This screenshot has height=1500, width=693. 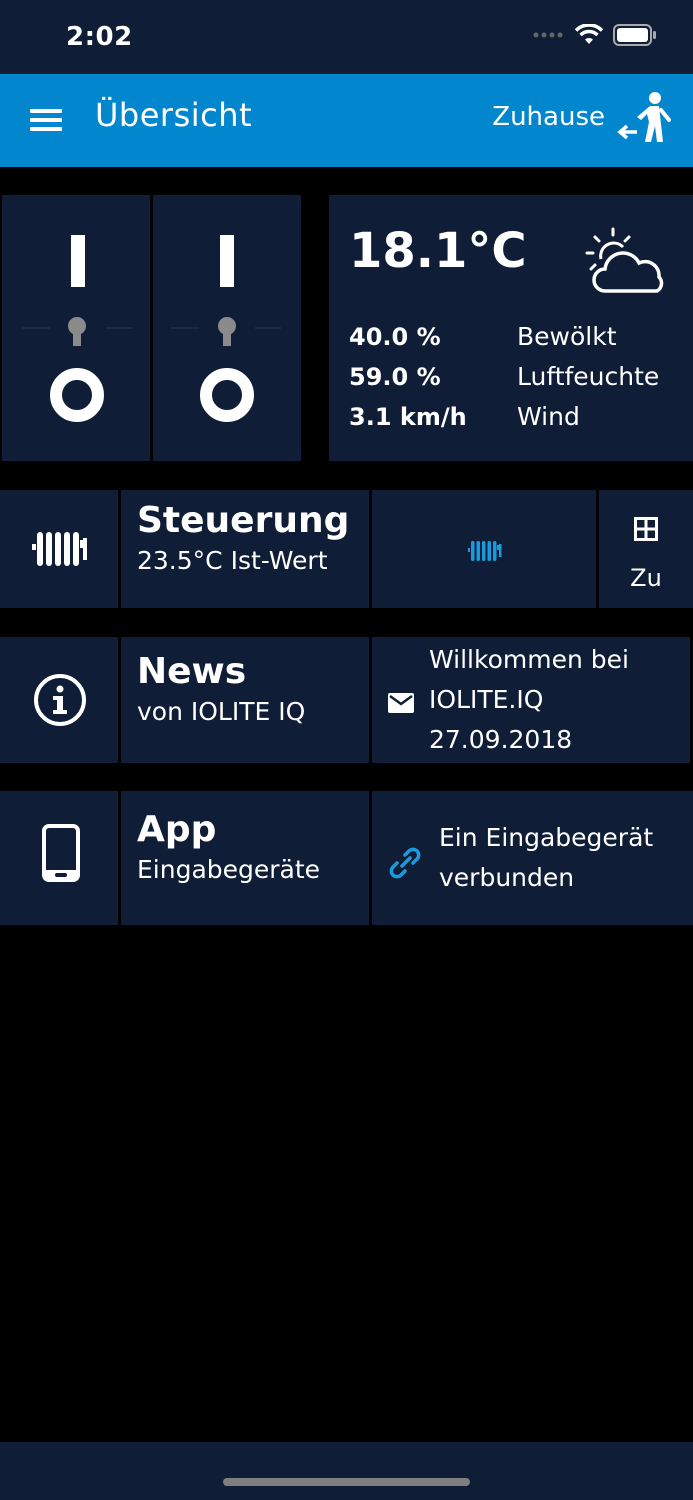 I want to click on news-message-tile: Willkommen bei IOLITE.IQ 27.09.2018, so click(x=531, y=700).